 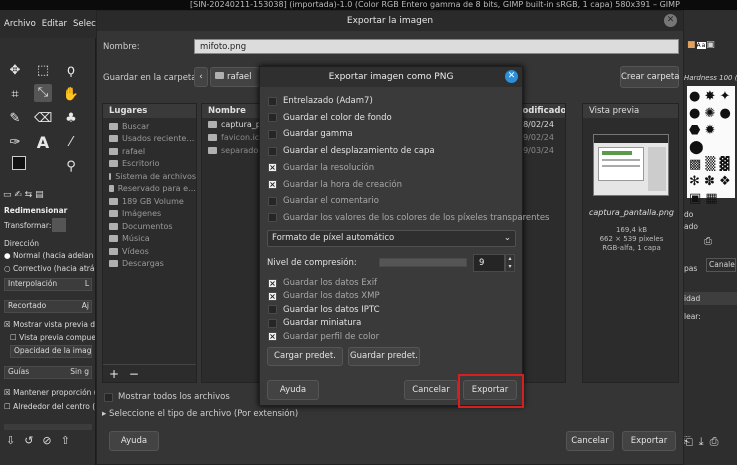 I want to click on place-item: Descargas, so click(x=149, y=264).